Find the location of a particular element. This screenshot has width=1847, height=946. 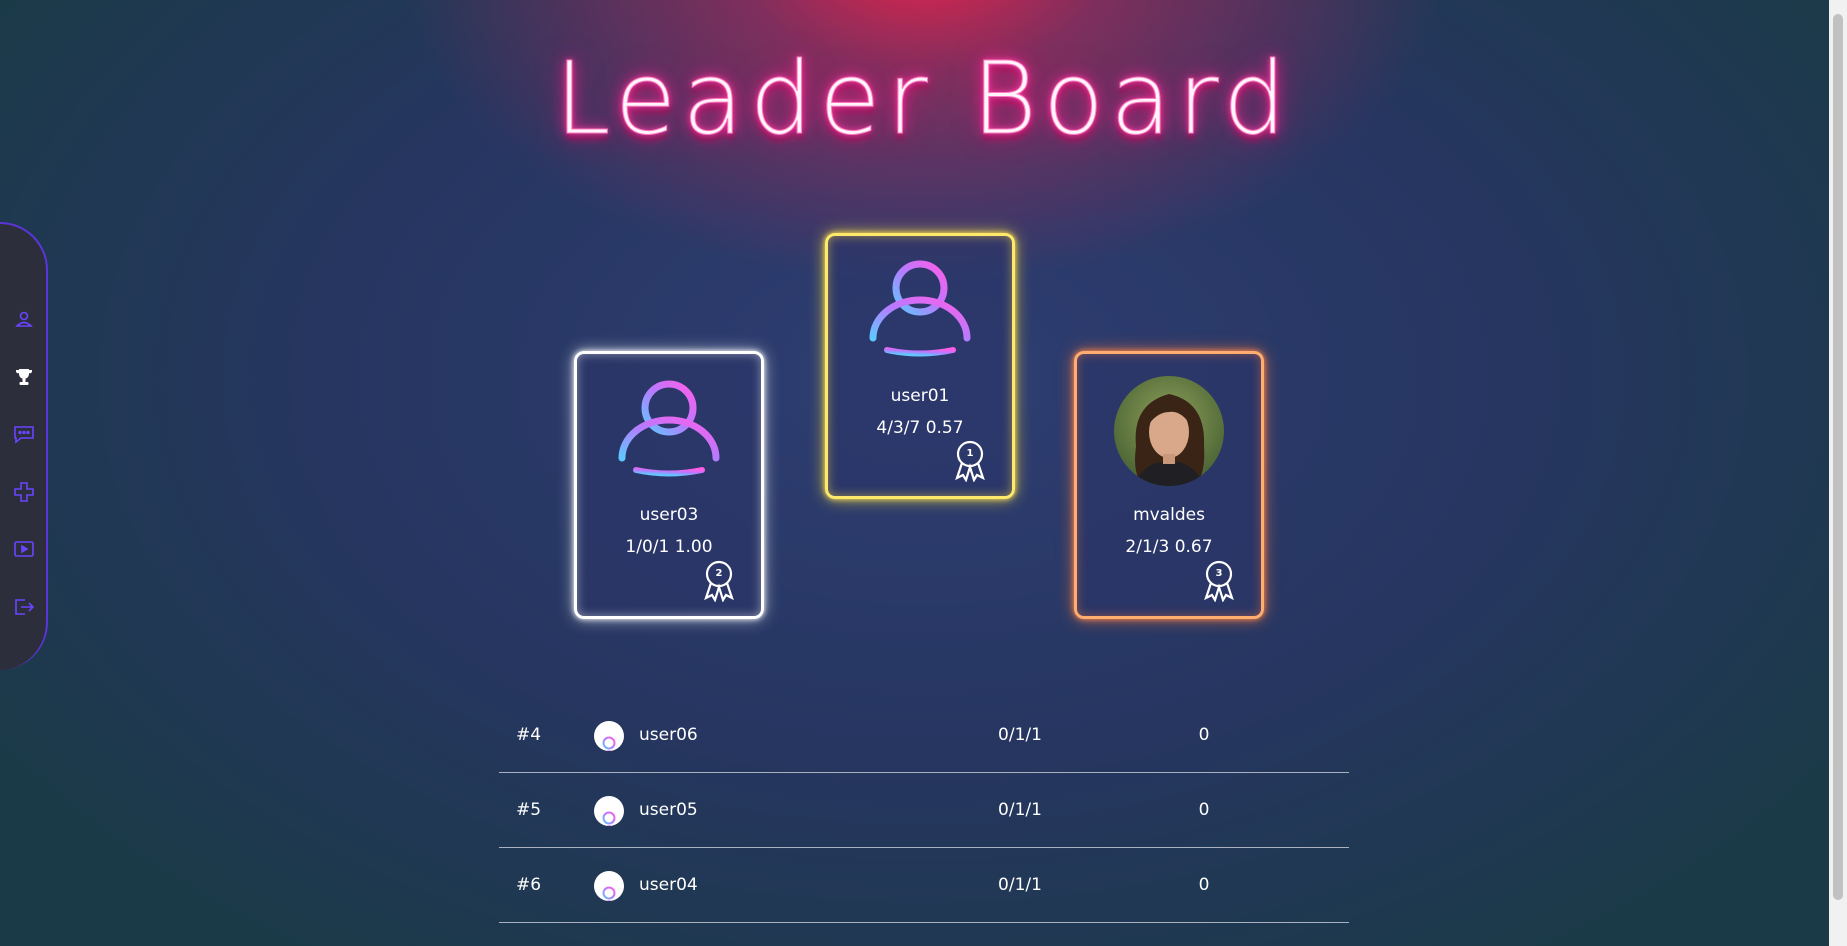

player-name: user05 is located at coordinates (668, 810).